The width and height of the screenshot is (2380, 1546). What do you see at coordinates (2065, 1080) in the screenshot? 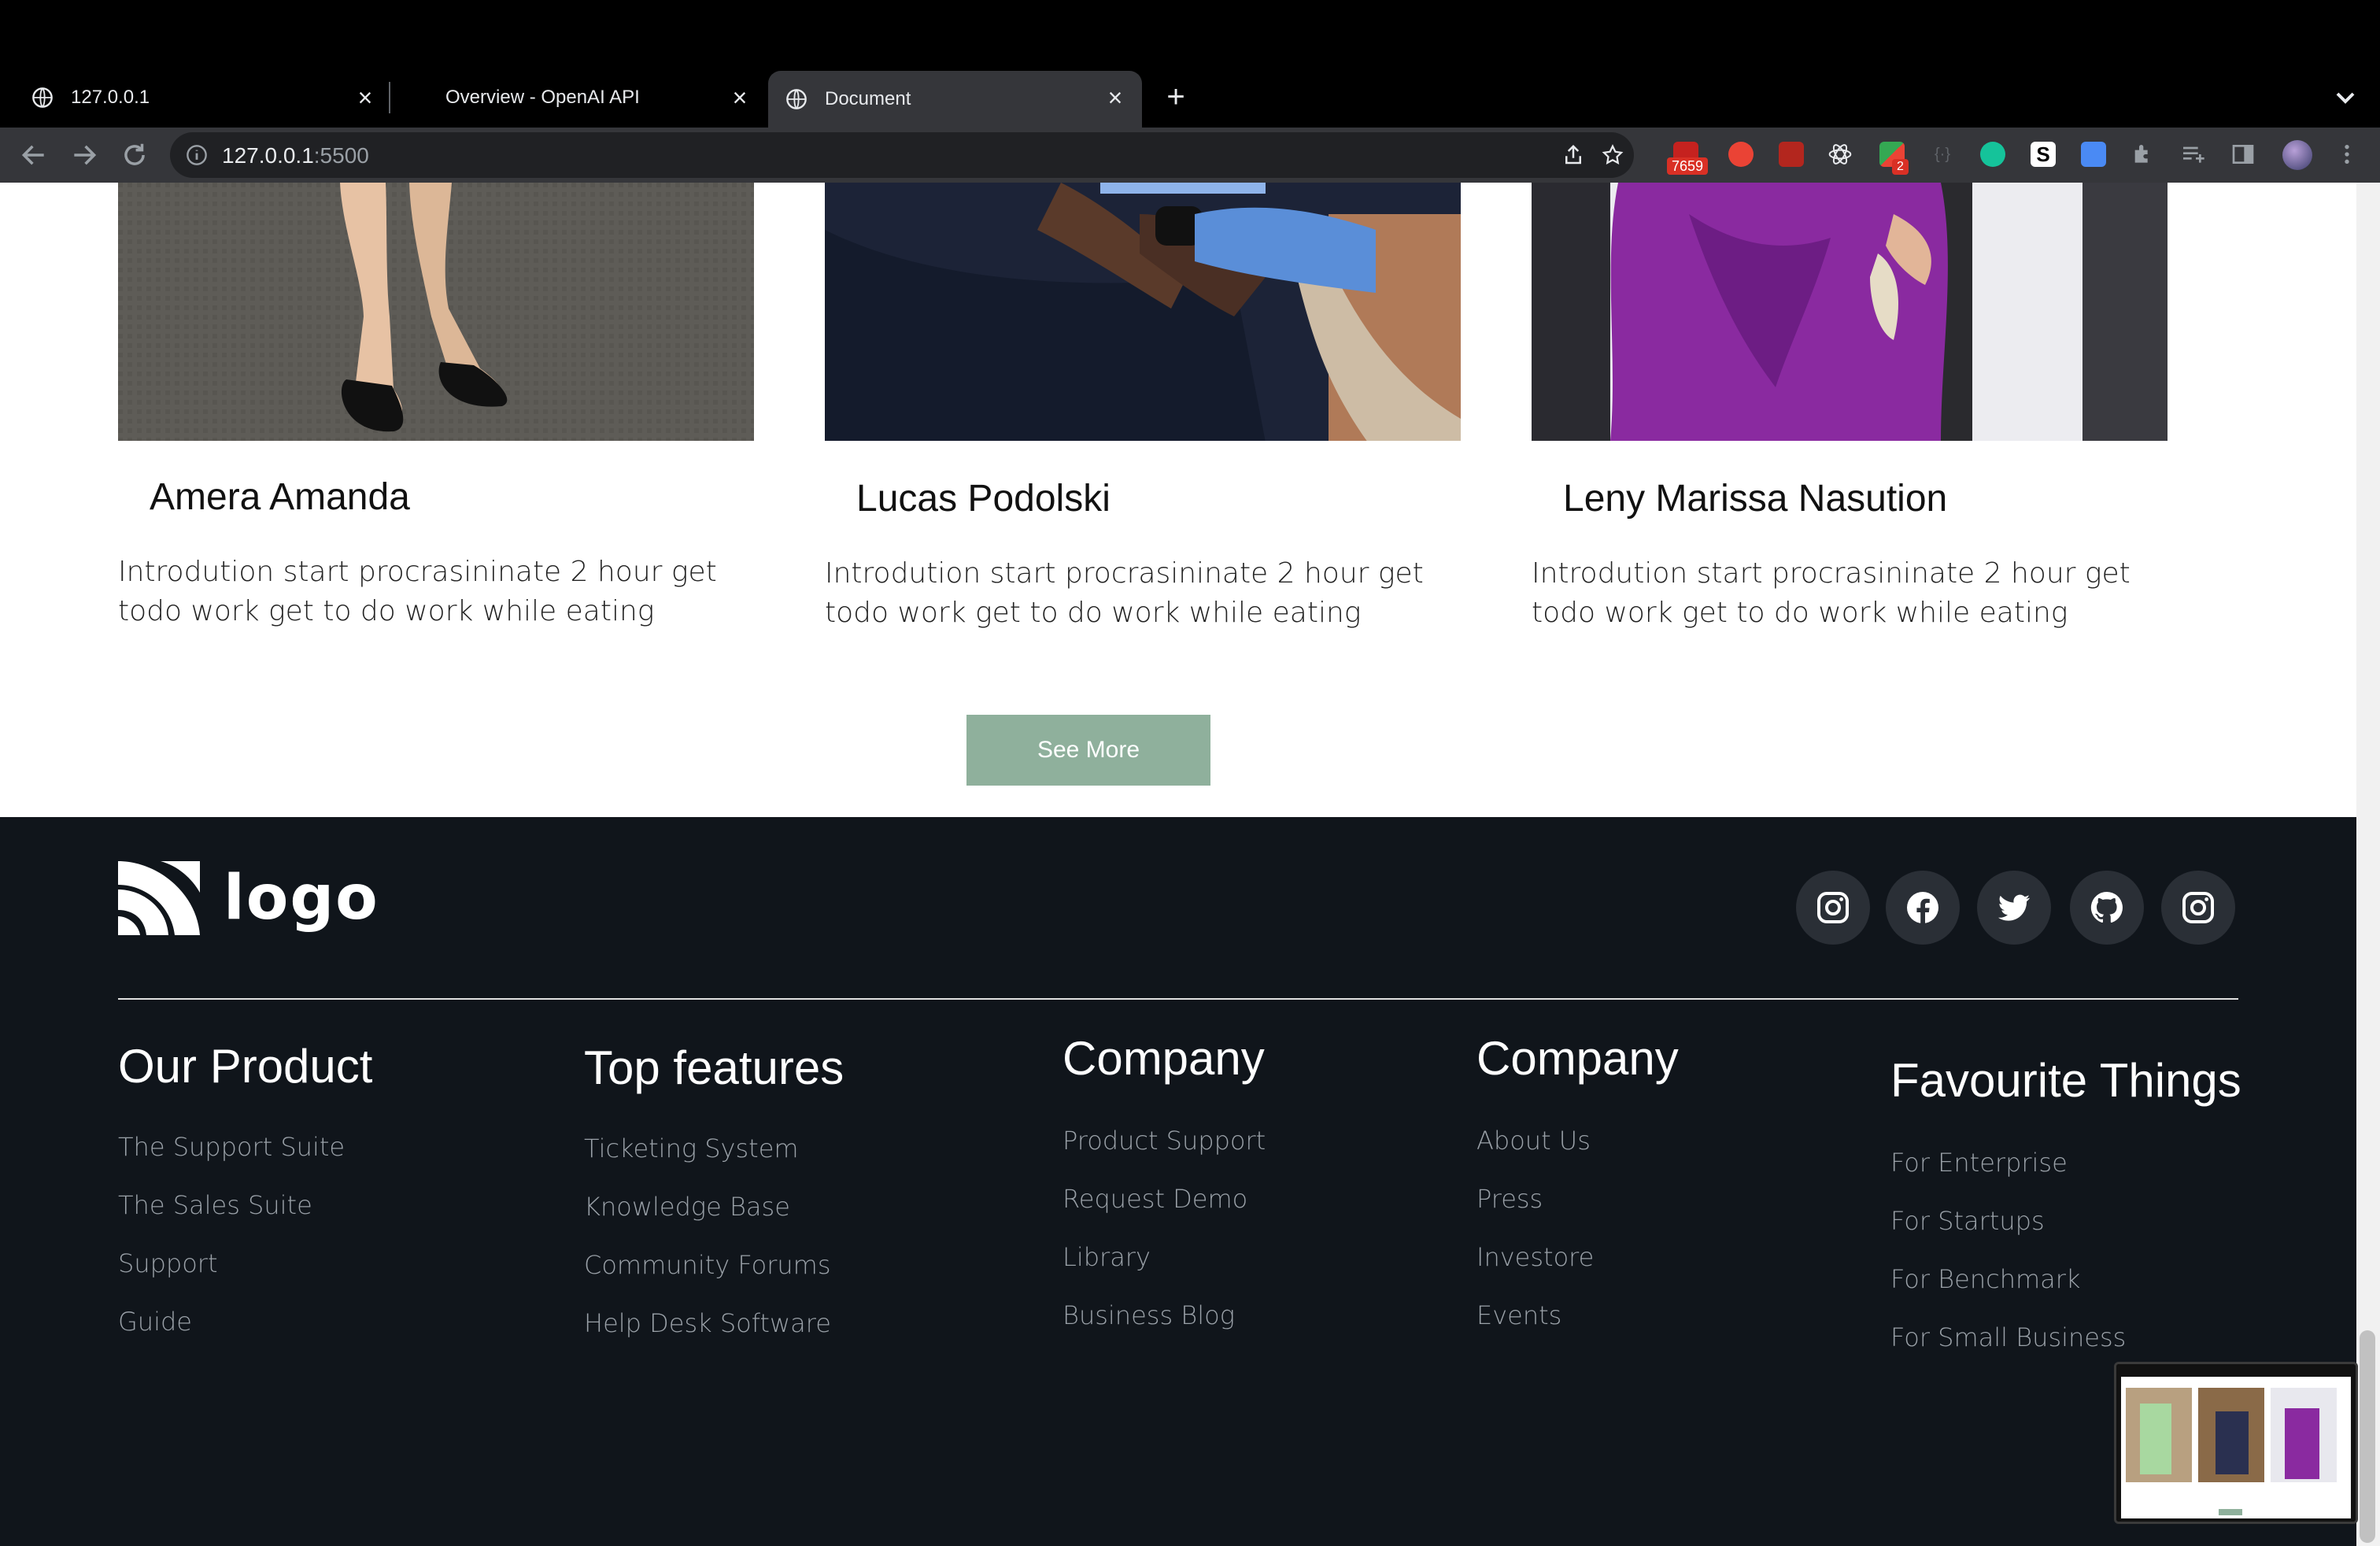
I see `footer-column-title: Favourite Things` at bounding box center [2065, 1080].